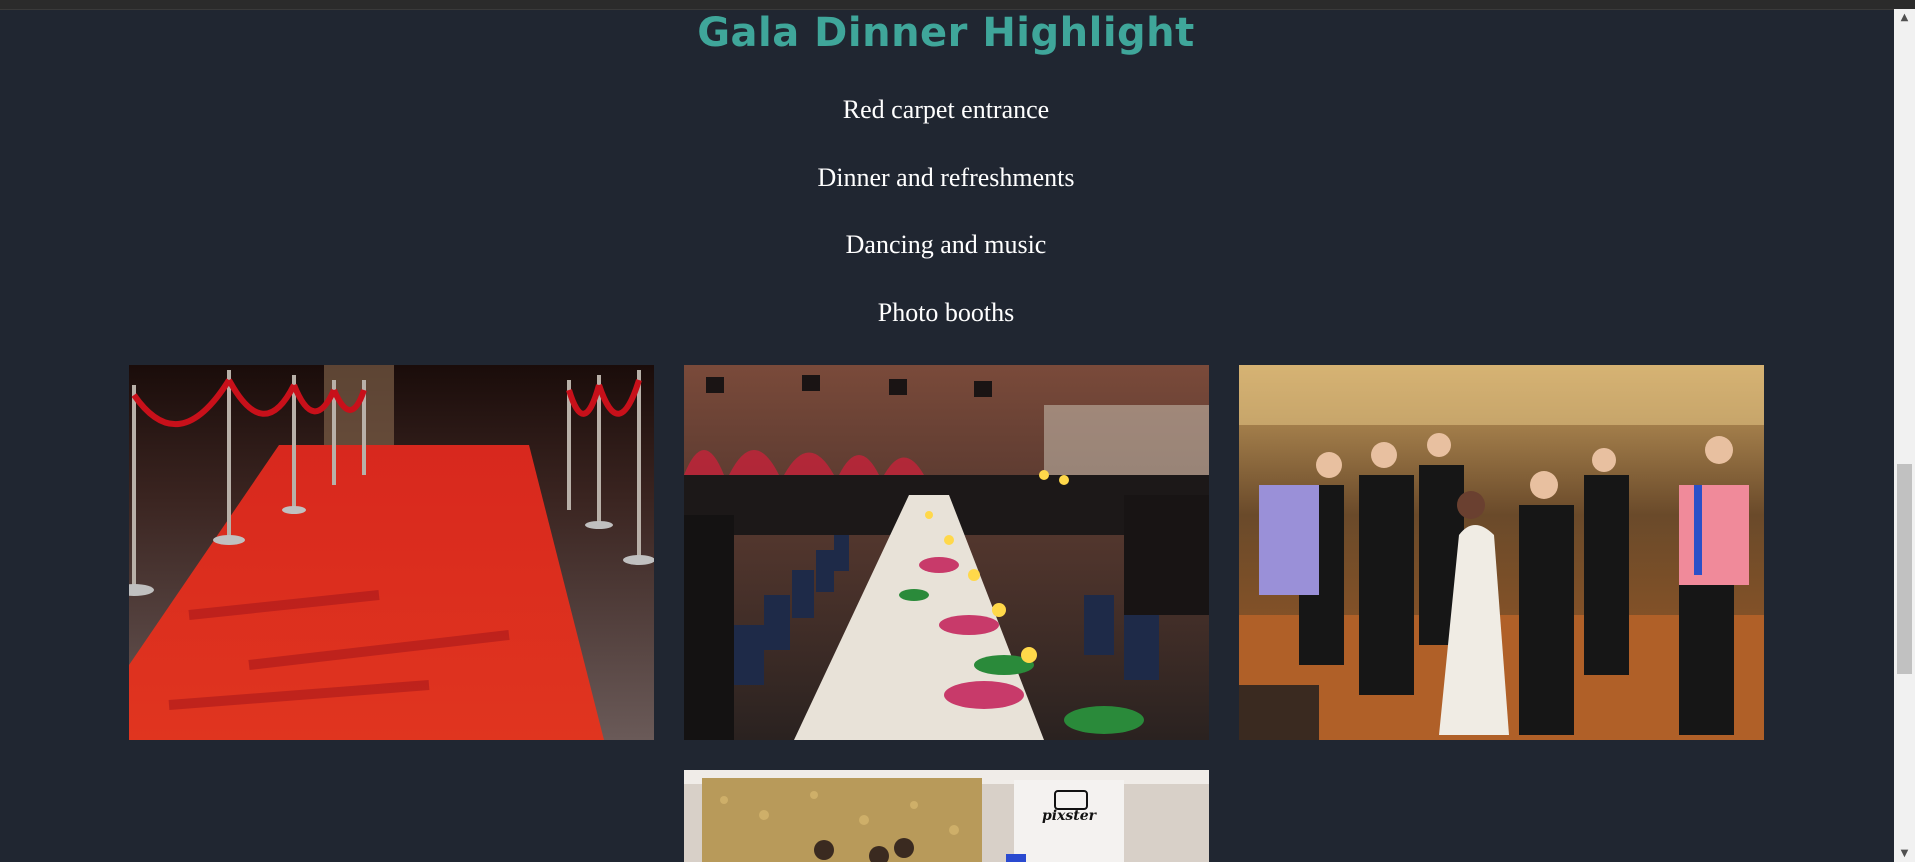  What do you see at coordinates (946, 816) in the screenshot?
I see `photo-booth-photo: pixster` at bounding box center [946, 816].